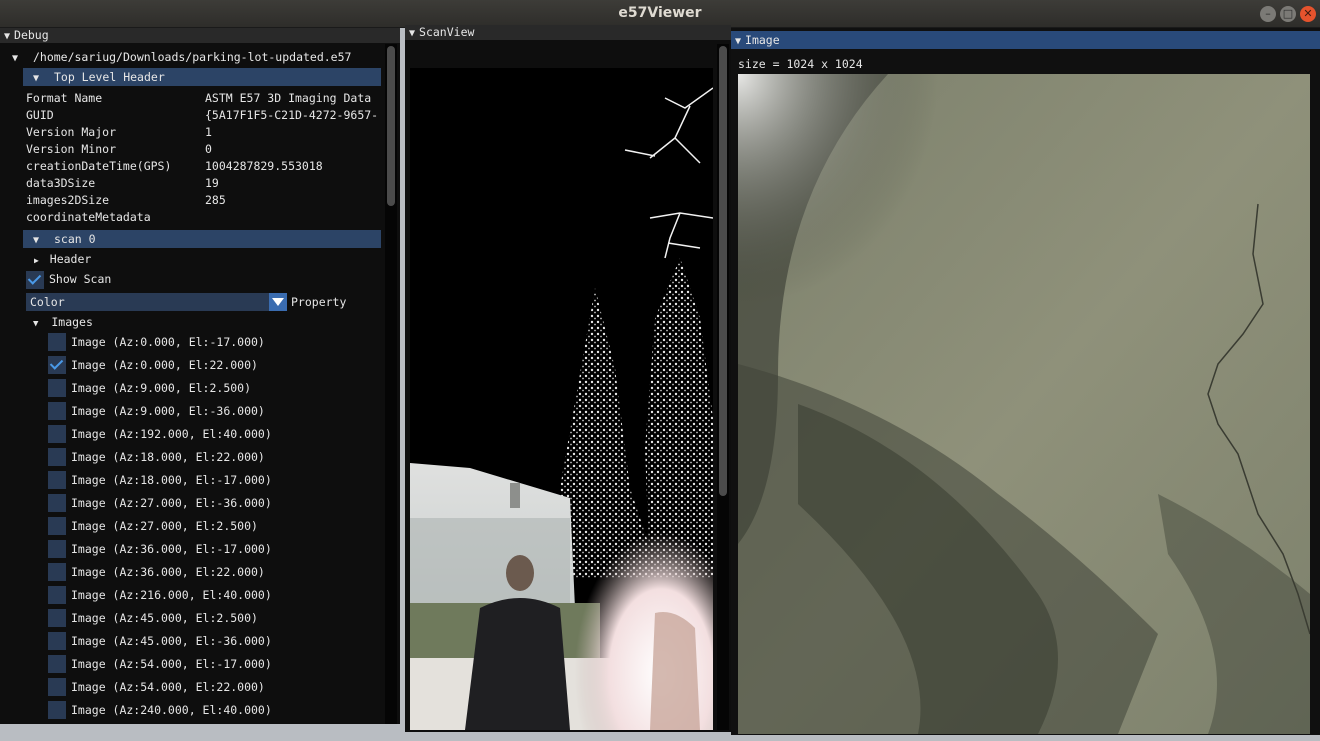  Describe the element at coordinates (190, 642) in the screenshot. I see `image-list-item: Image (Az:45.000, El:-36.000)` at that location.